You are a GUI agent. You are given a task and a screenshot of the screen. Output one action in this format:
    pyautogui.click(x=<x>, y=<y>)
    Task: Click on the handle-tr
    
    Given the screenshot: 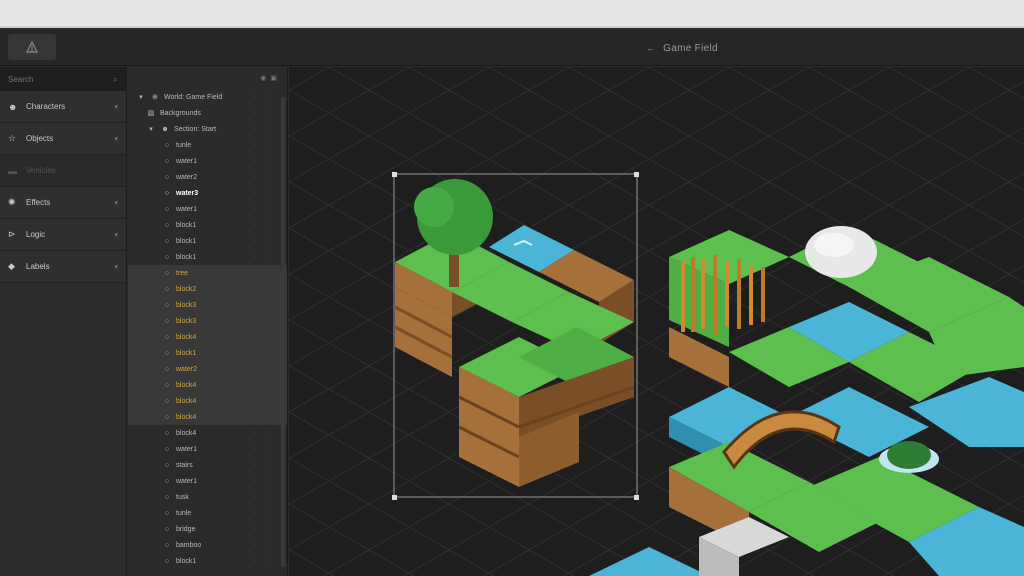 What is the action you would take?
    pyautogui.click(x=636, y=174)
    